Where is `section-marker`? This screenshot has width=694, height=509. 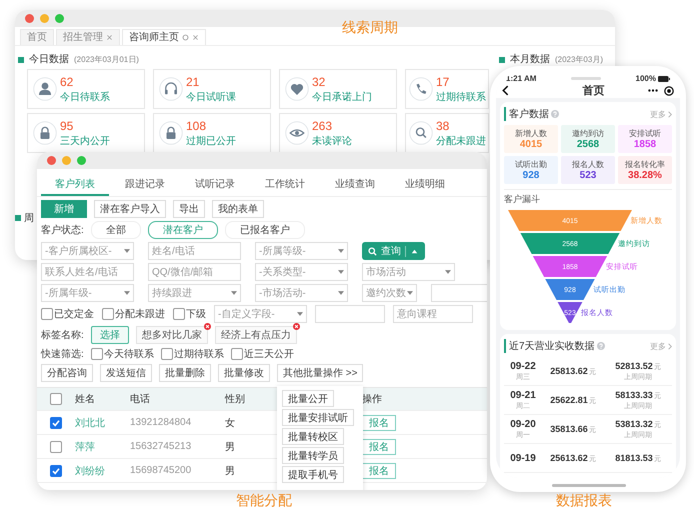 section-marker is located at coordinates (21, 60).